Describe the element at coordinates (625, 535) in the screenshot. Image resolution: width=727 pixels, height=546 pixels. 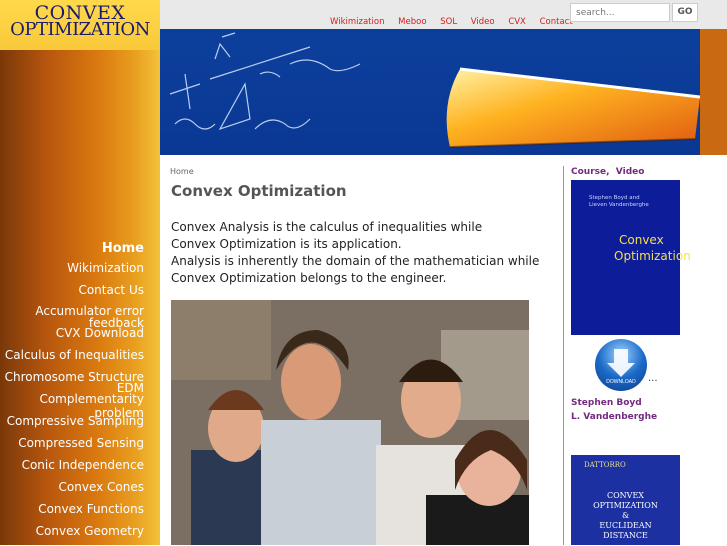
I see `book2-title-line: DISTANCE` at that location.